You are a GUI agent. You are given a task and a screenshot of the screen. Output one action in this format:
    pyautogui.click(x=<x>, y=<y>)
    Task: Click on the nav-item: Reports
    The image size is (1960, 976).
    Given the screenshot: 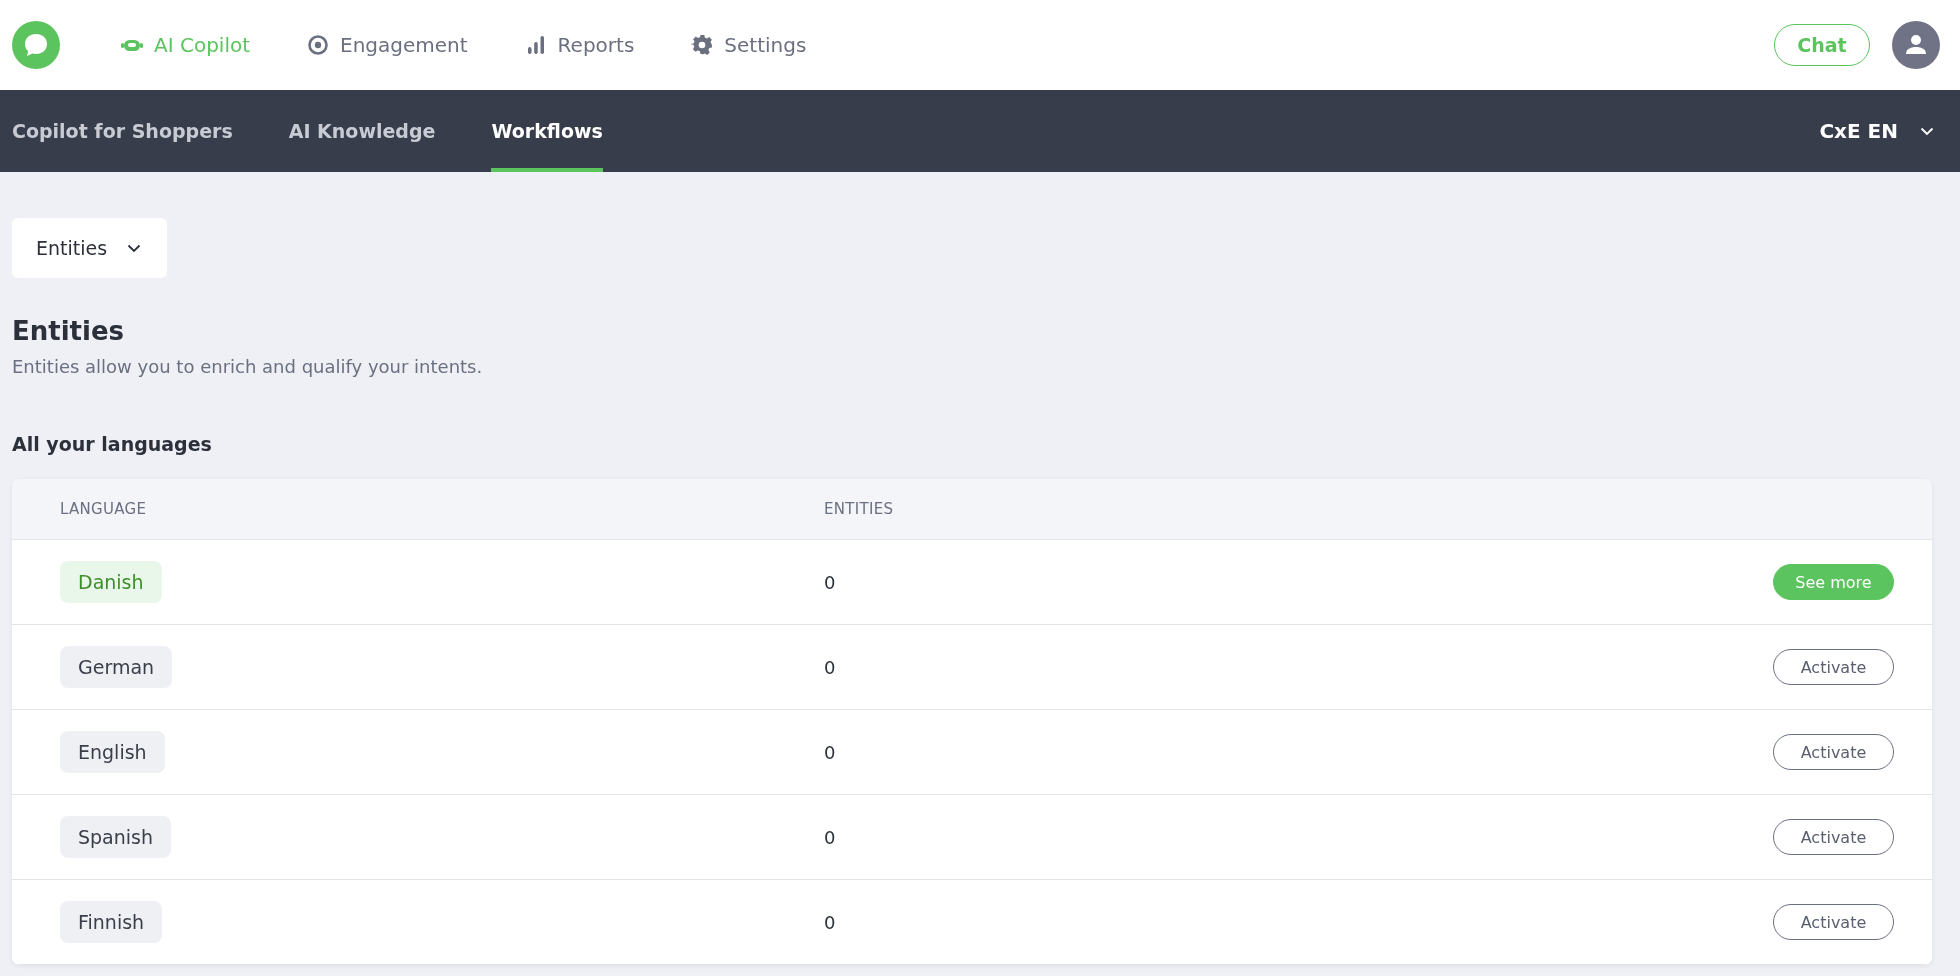 What is the action you would take?
    pyautogui.click(x=579, y=45)
    